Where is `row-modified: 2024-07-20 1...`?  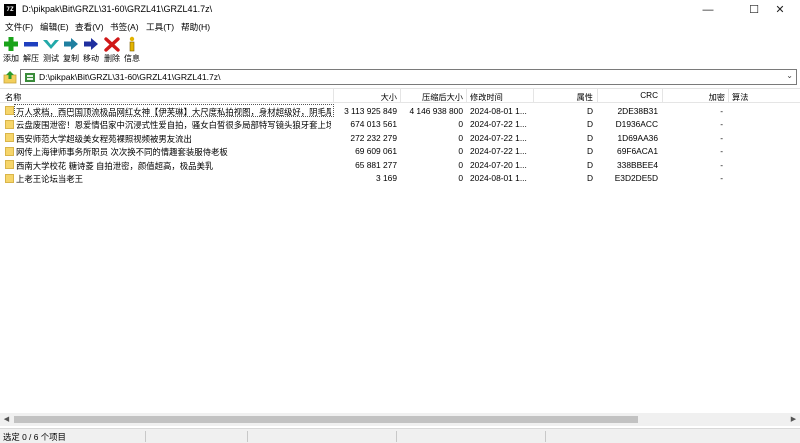 row-modified: 2024-07-20 1... is located at coordinates (498, 164).